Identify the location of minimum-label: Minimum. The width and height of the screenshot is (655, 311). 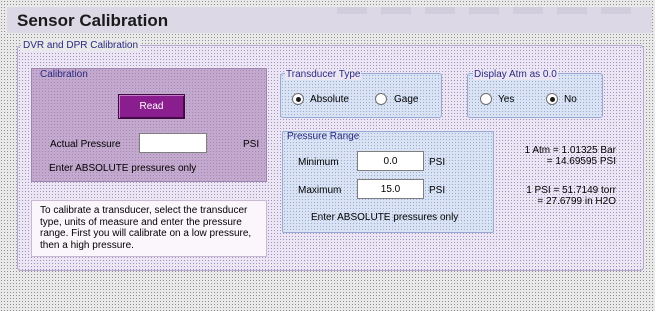
(318, 162).